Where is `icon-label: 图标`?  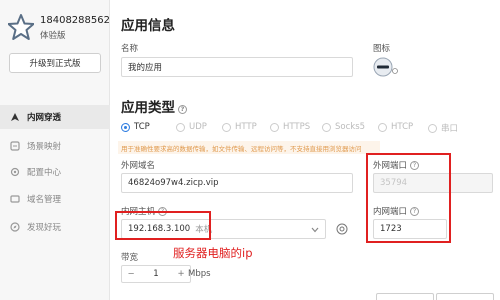 icon-label: 图标 is located at coordinates (382, 49).